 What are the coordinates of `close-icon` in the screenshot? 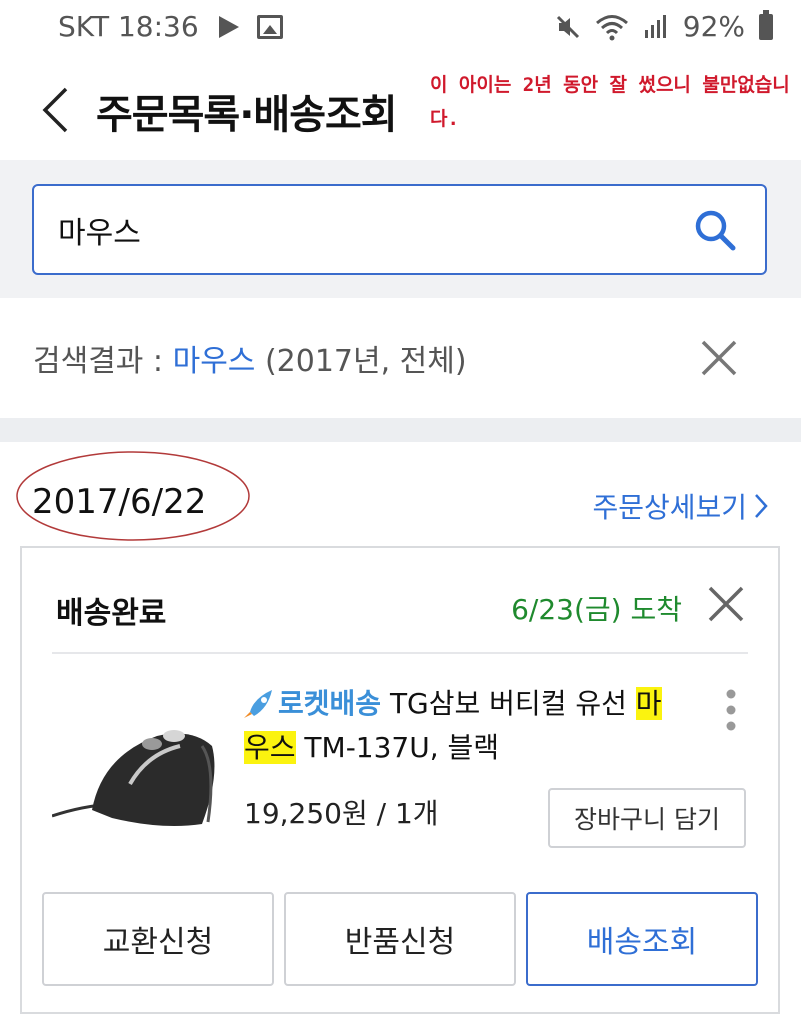 It's located at (719, 358).